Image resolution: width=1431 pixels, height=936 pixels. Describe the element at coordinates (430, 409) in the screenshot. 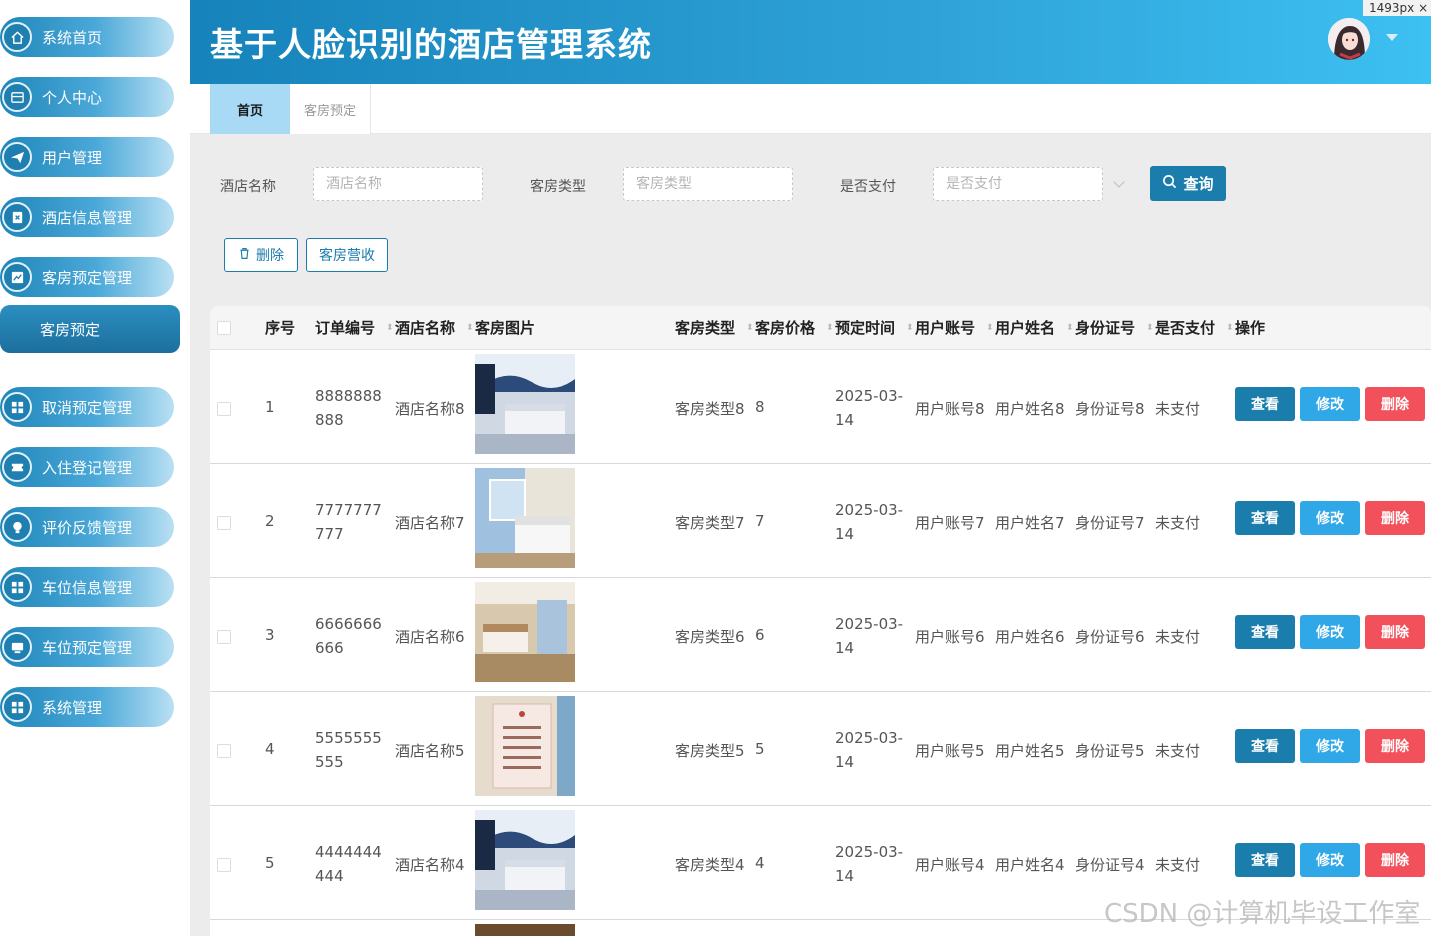

I see `cell-hotel-name: 酒店名称8` at that location.